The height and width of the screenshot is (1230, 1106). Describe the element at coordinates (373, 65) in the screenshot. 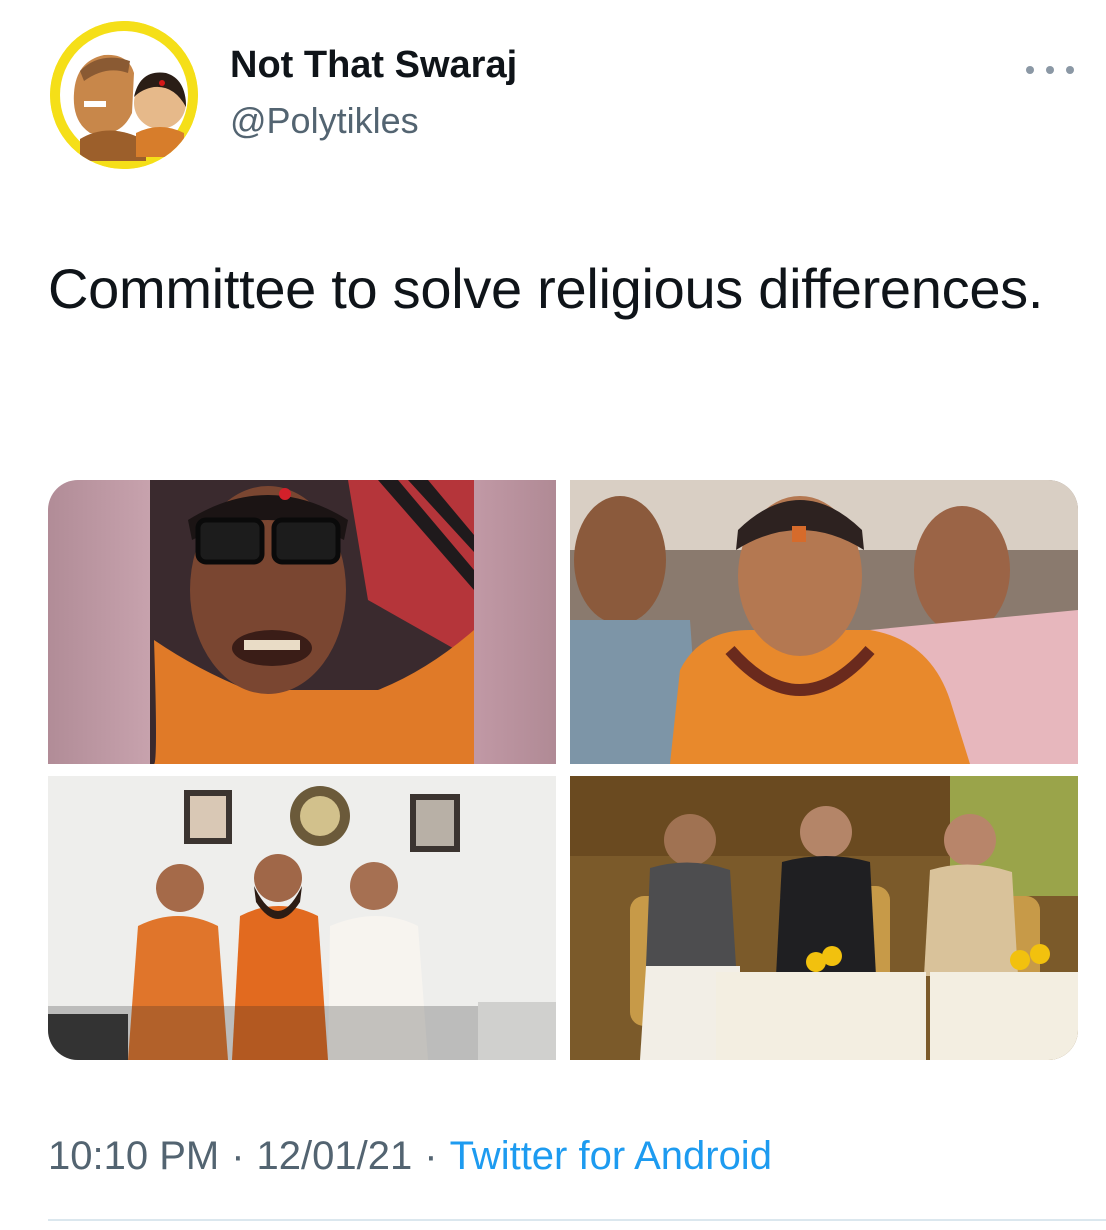

I see `author-display-name: Not That Swaraj` at that location.